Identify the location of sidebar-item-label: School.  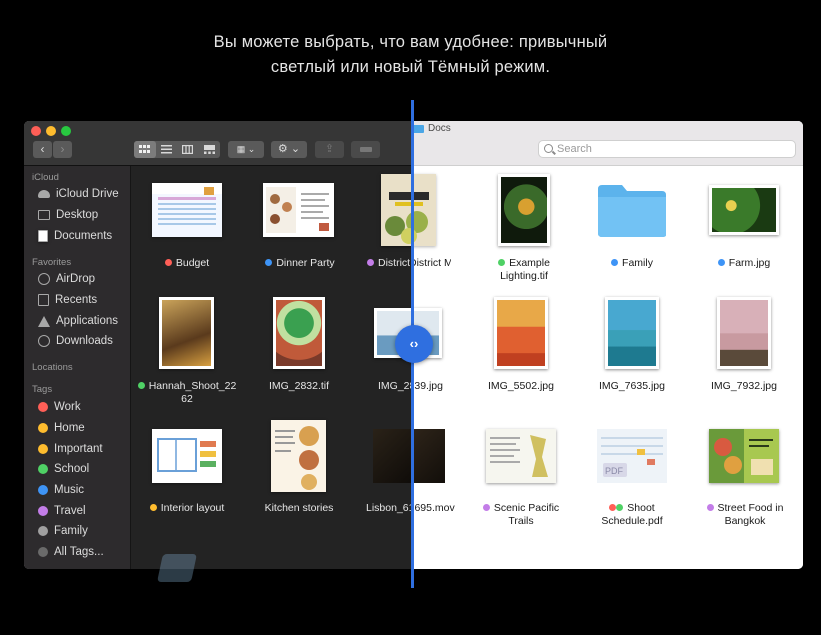
(72, 469).